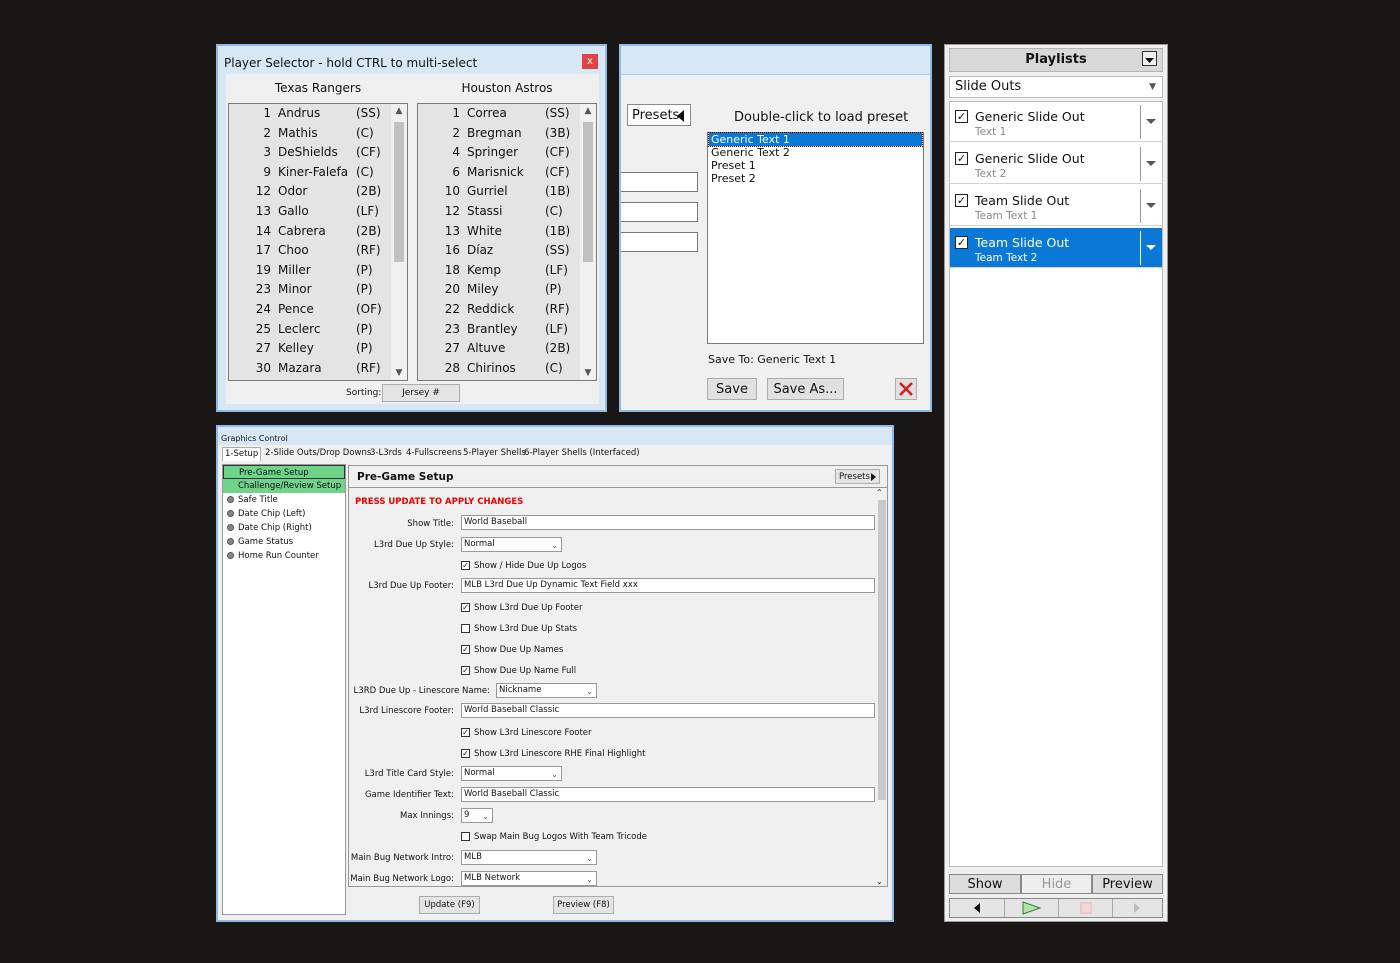 The image size is (1400, 963). Describe the element at coordinates (284, 500) in the screenshot. I see `setup-sidebar-item: Safe Title` at that location.